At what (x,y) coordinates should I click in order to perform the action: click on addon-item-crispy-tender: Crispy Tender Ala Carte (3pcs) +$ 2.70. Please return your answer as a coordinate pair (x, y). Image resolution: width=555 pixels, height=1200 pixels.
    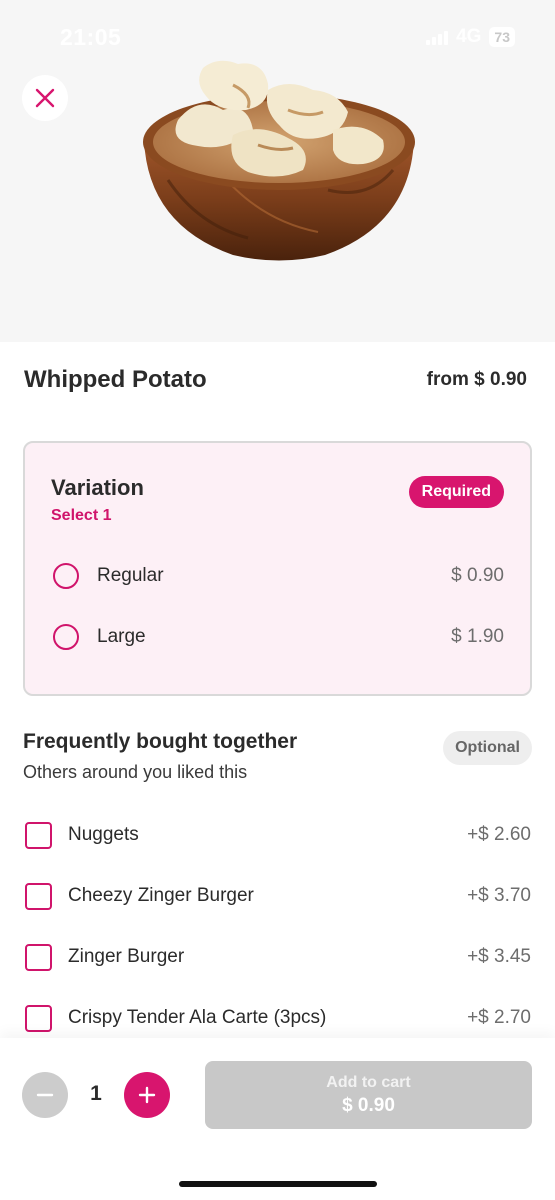
    Looking at the image, I should click on (278, 1018).